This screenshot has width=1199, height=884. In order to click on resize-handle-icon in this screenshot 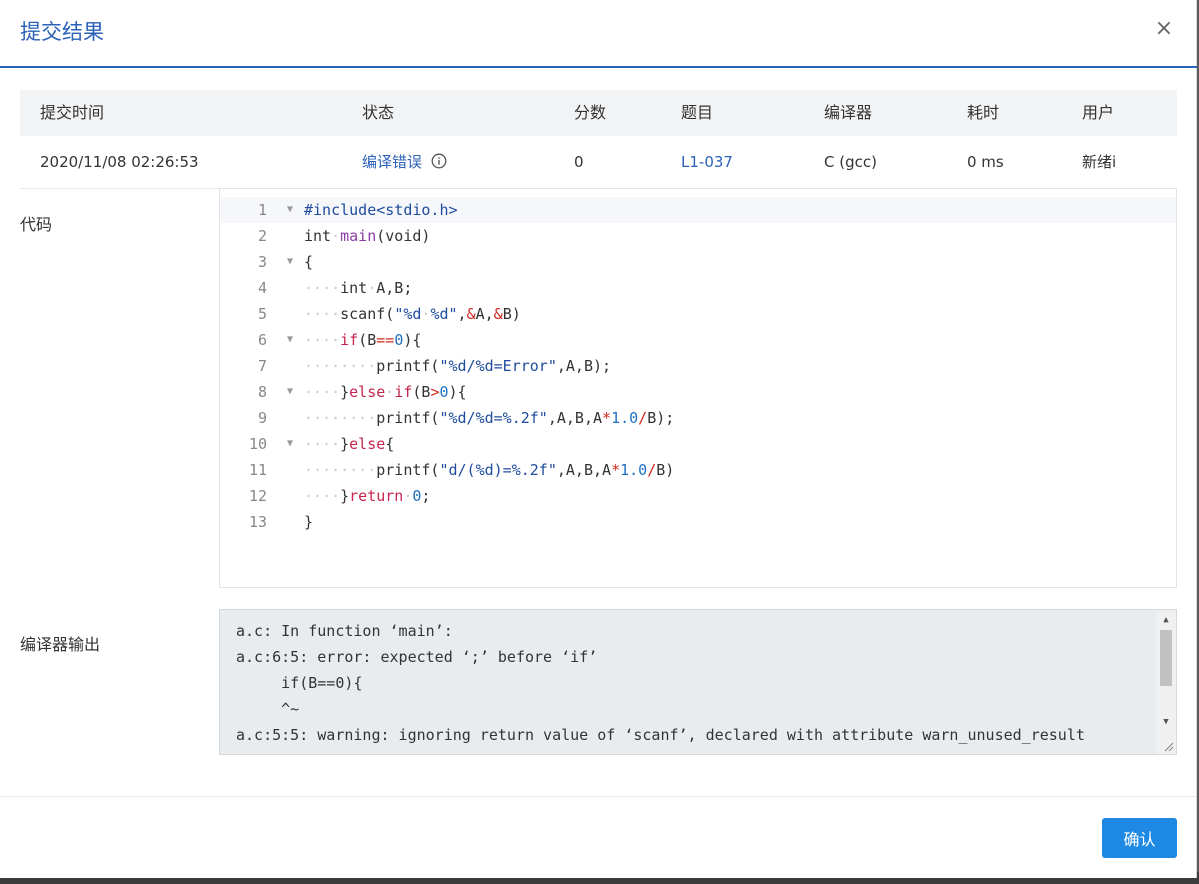, I will do `click(1168, 746)`.